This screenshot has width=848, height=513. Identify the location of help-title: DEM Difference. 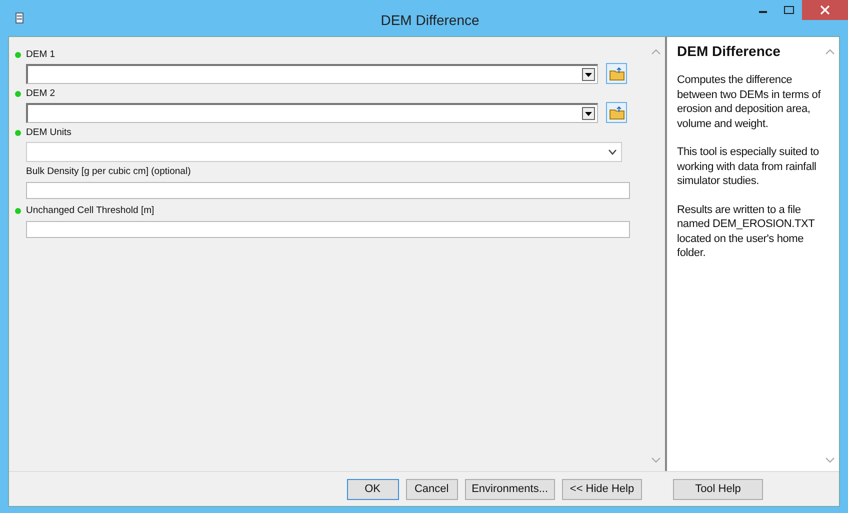
(729, 51).